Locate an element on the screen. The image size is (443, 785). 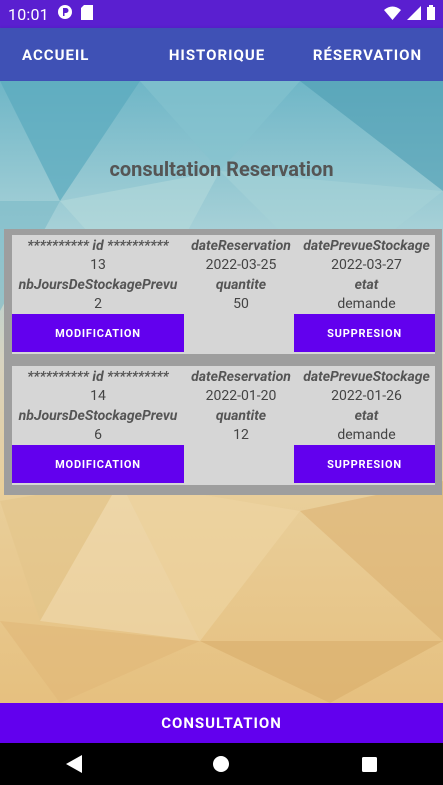
value-date-prevue: 2022-03-27 is located at coordinates (366, 265).